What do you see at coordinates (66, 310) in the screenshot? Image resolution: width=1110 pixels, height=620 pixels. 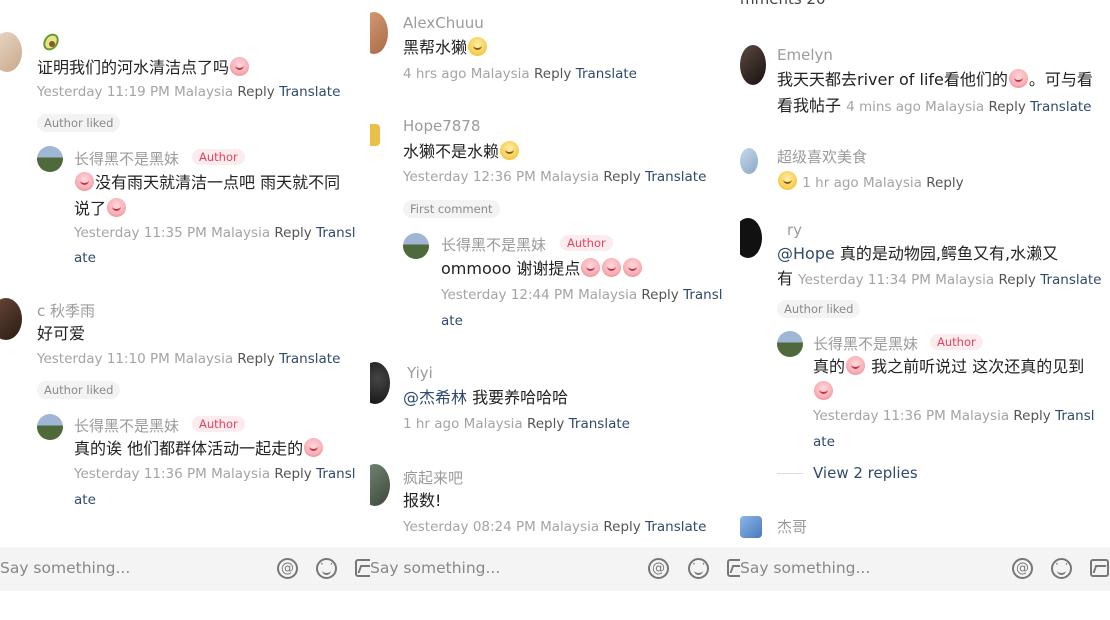 I see `commenter-name: c 秋季雨` at bounding box center [66, 310].